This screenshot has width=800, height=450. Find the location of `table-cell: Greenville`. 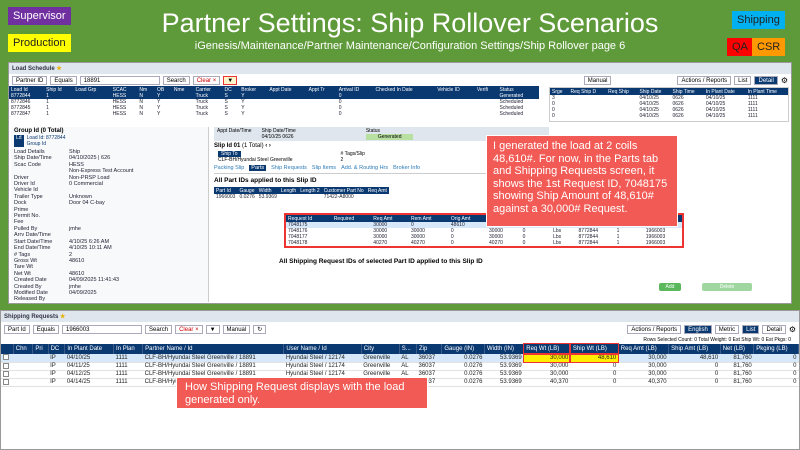

table-cell: Greenville is located at coordinates (380, 358).